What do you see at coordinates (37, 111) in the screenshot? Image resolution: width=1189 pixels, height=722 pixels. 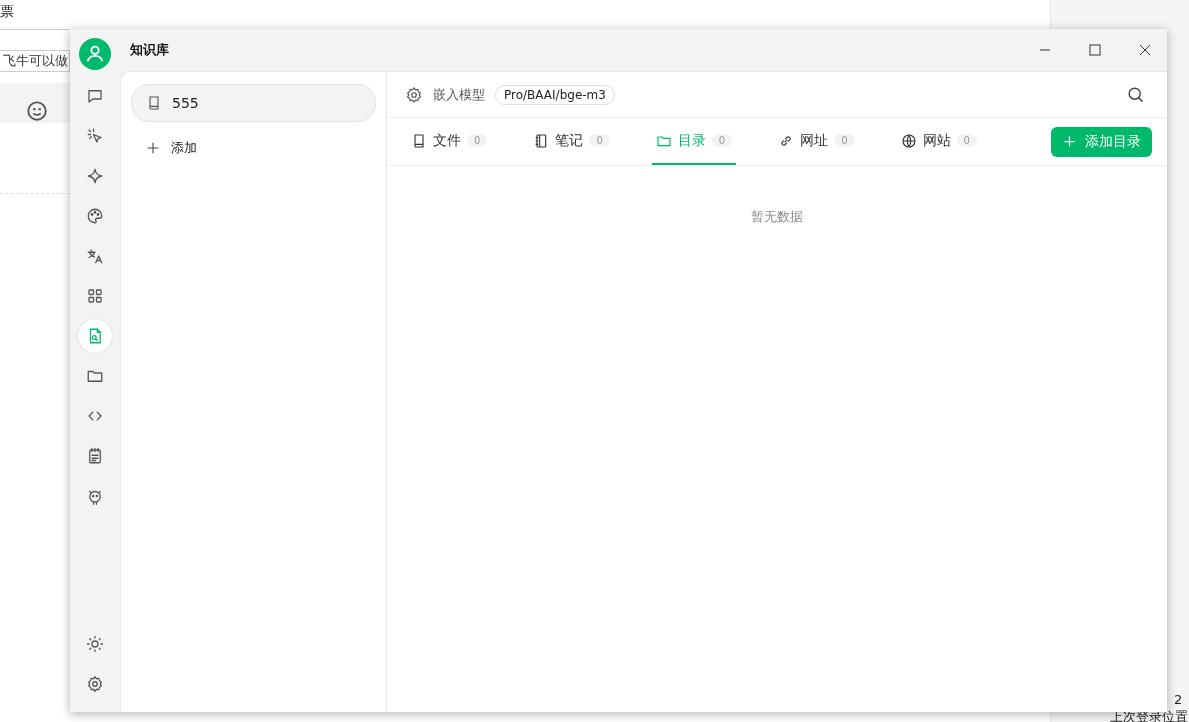 I see `smiley-icon` at bounding box center [37, 111].